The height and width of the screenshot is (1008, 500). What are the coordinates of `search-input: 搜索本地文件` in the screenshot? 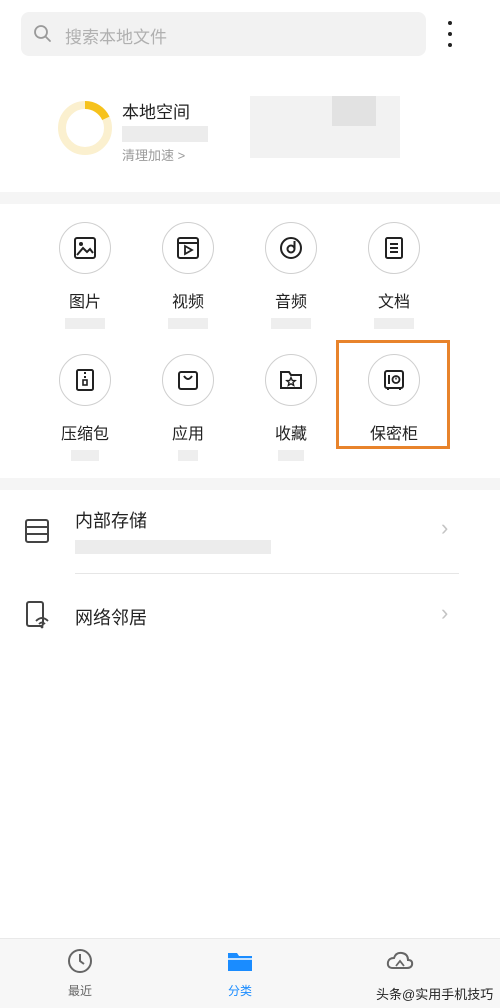 It's located at (116, 35).